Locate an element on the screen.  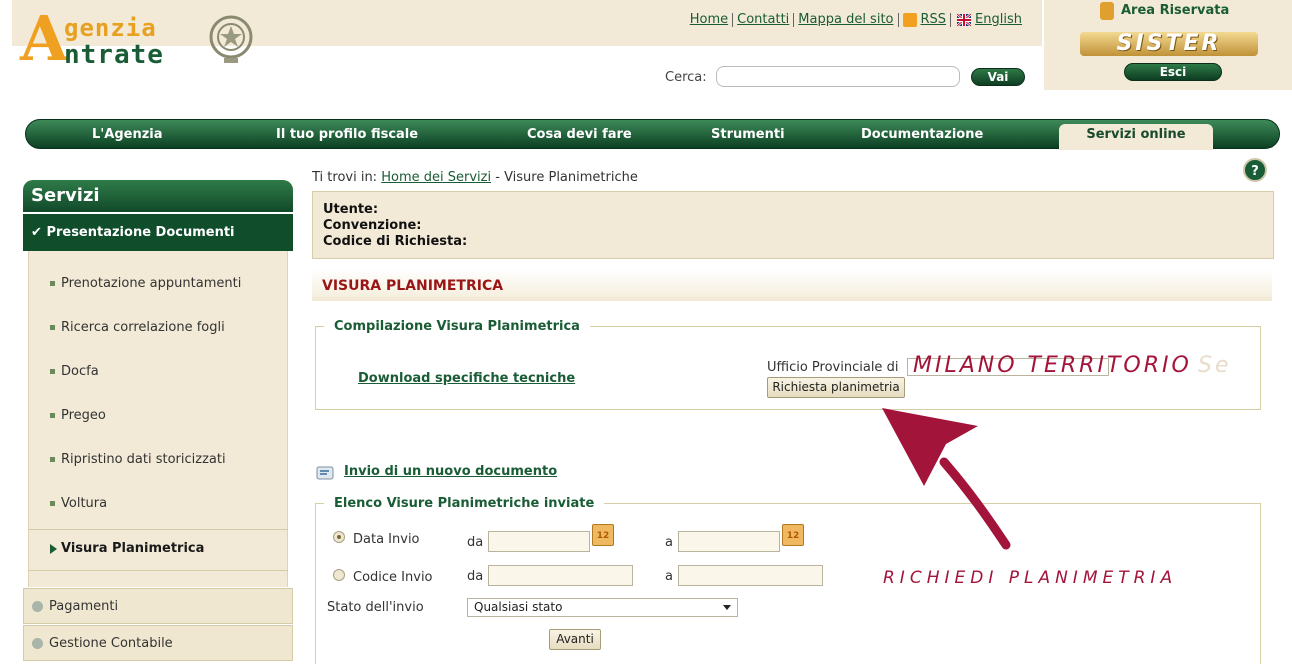
stato-invio-label: Stato dell'invio is located at coordinates (375, 607).